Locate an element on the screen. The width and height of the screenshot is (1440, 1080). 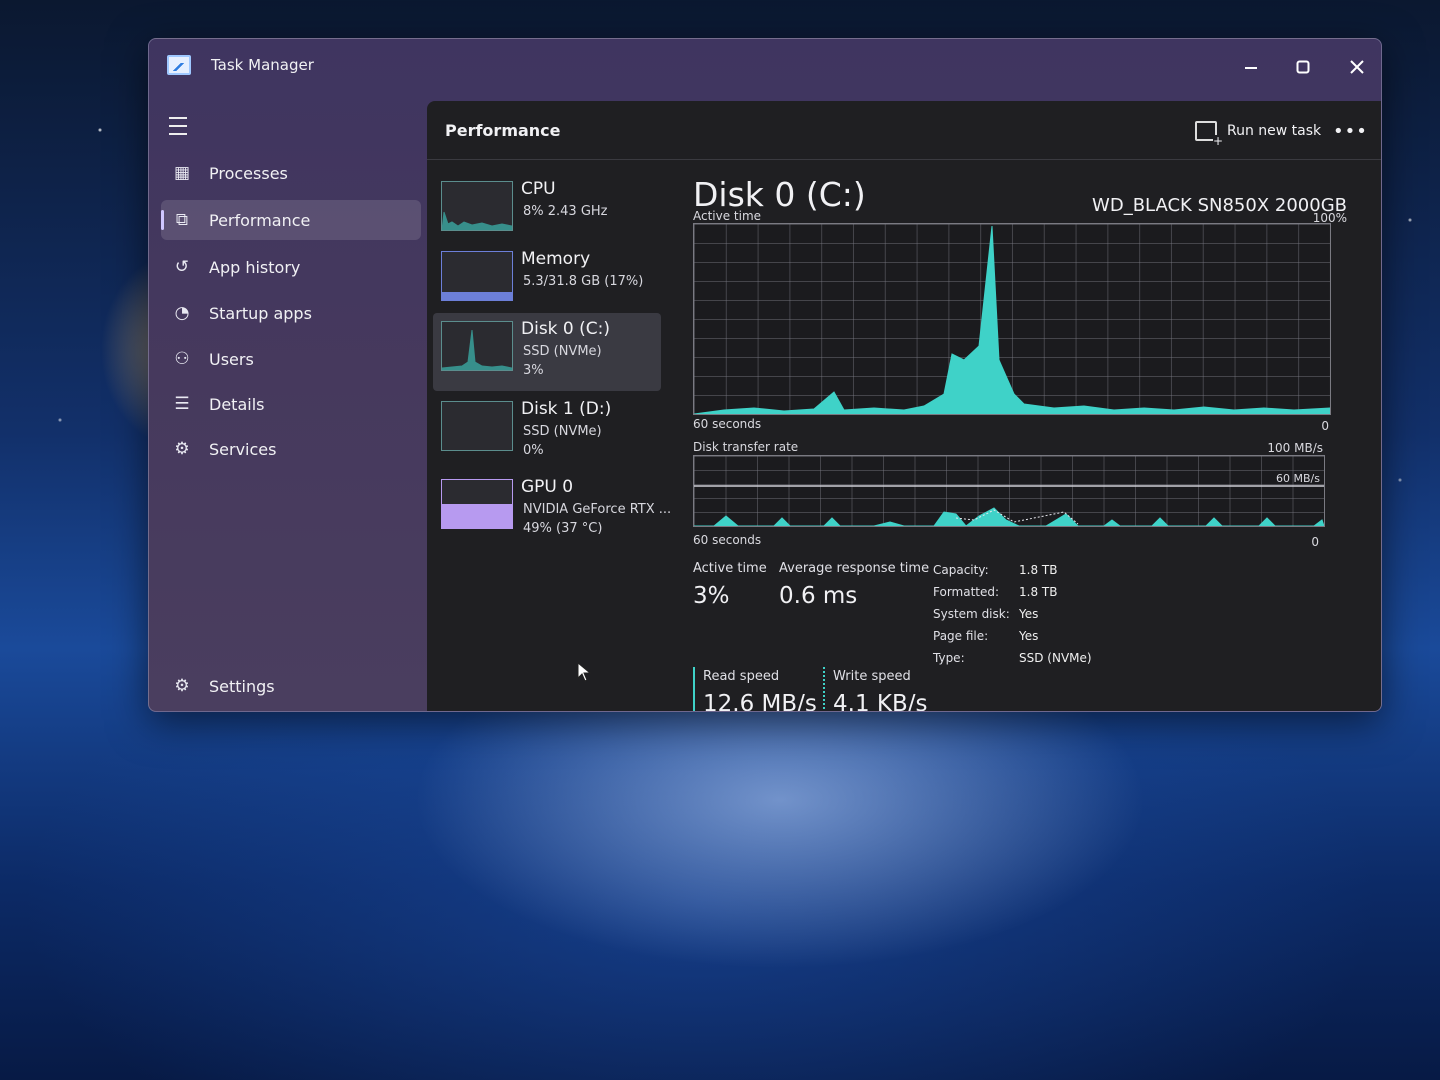
active-time-graph is located at coordinates (1012, 319).